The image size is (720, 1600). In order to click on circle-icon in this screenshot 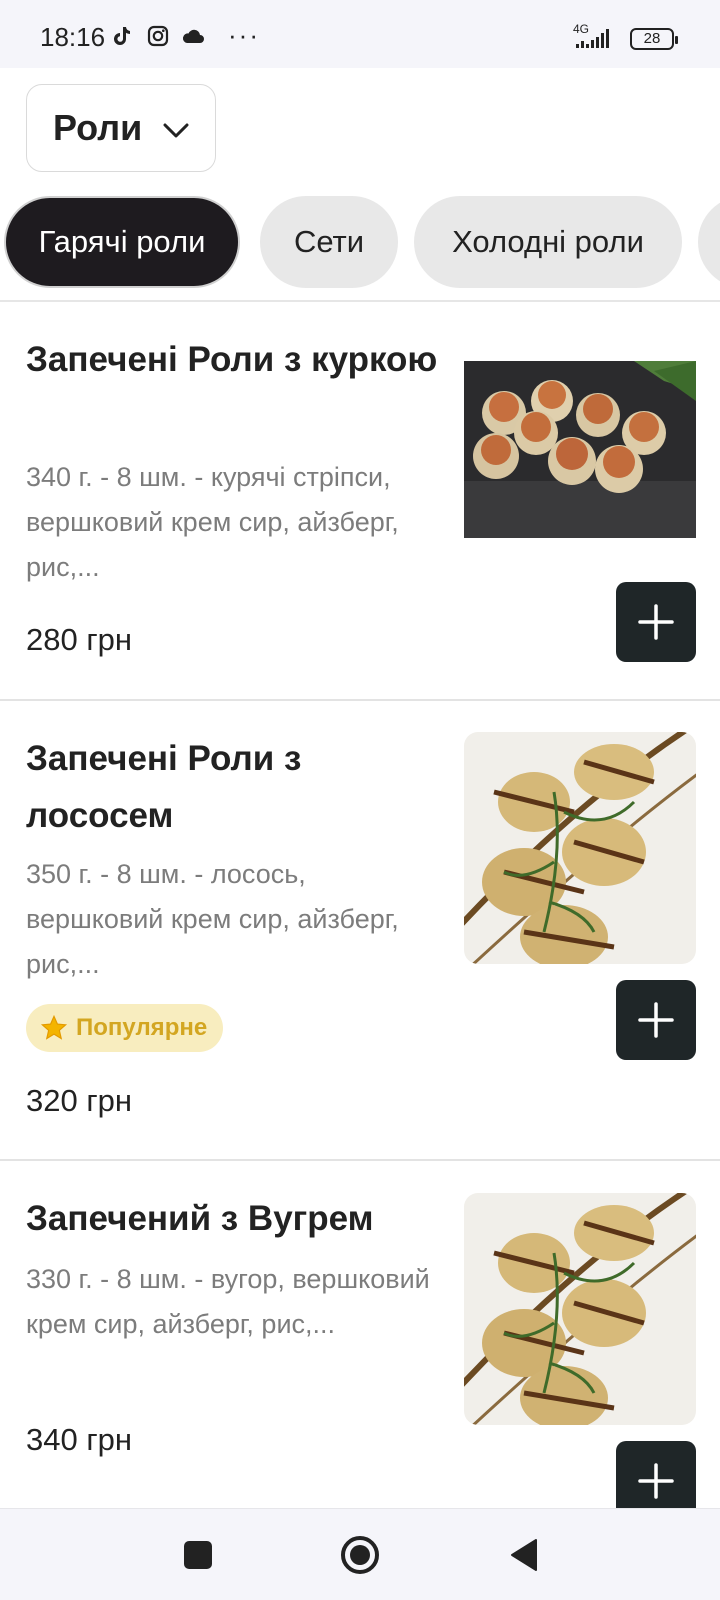, I will do `click(360, 1555)`.